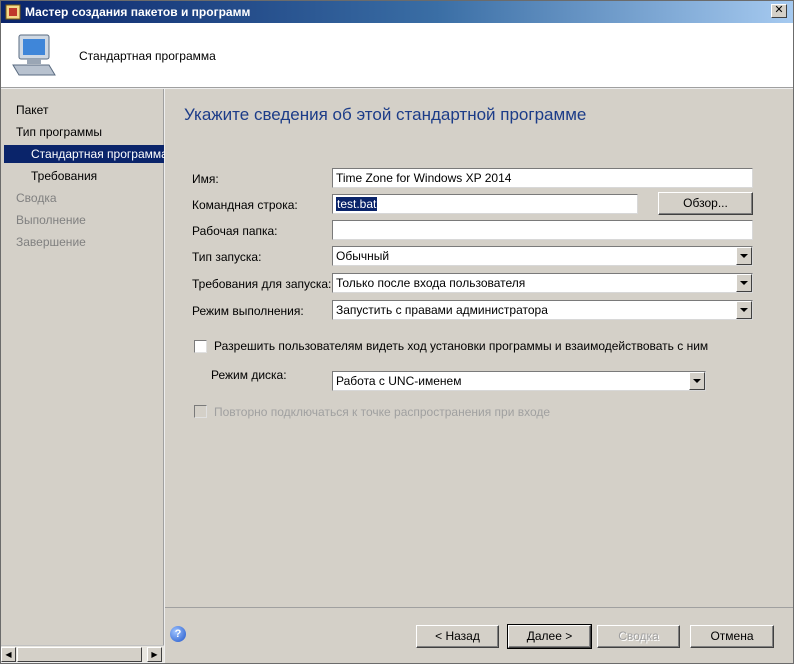 The height and width of the screenshot is (664, 794). What do you see at coordinates (51, 220) in the screenshot?
I see `nav-item-execution: Выполнение` at bounding box center [51, 220].